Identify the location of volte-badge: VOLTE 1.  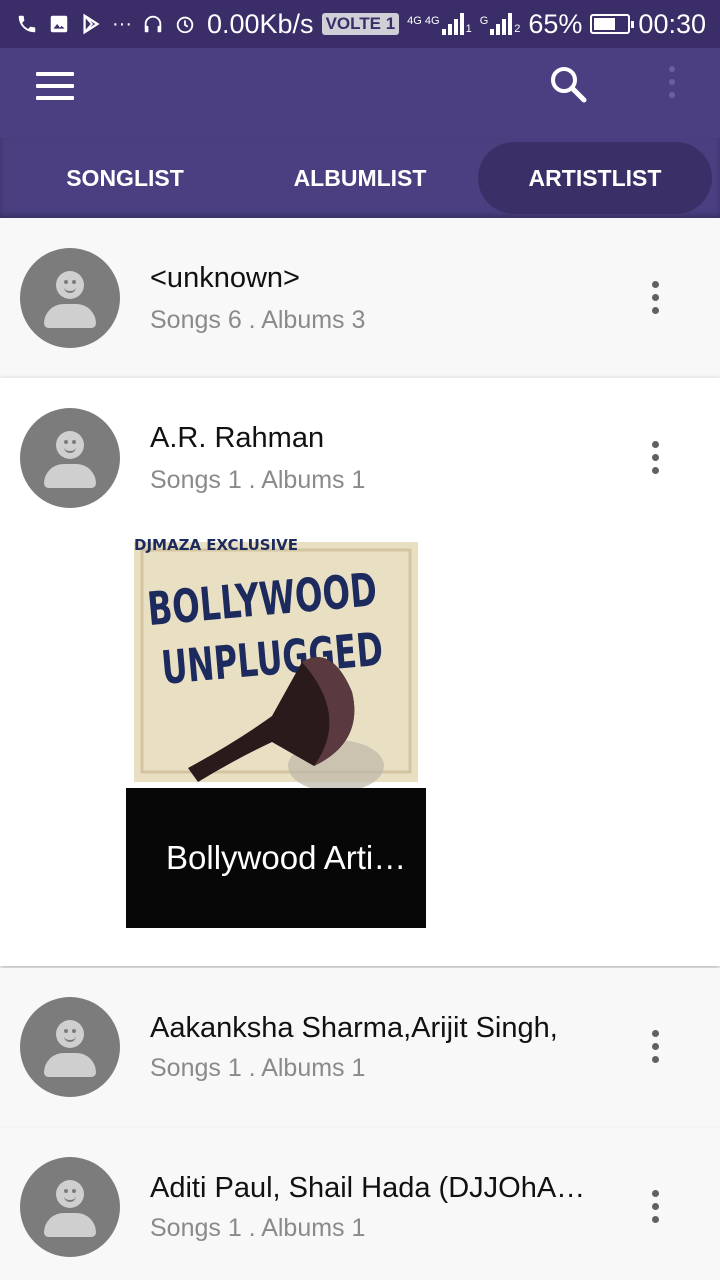
(360, 24).